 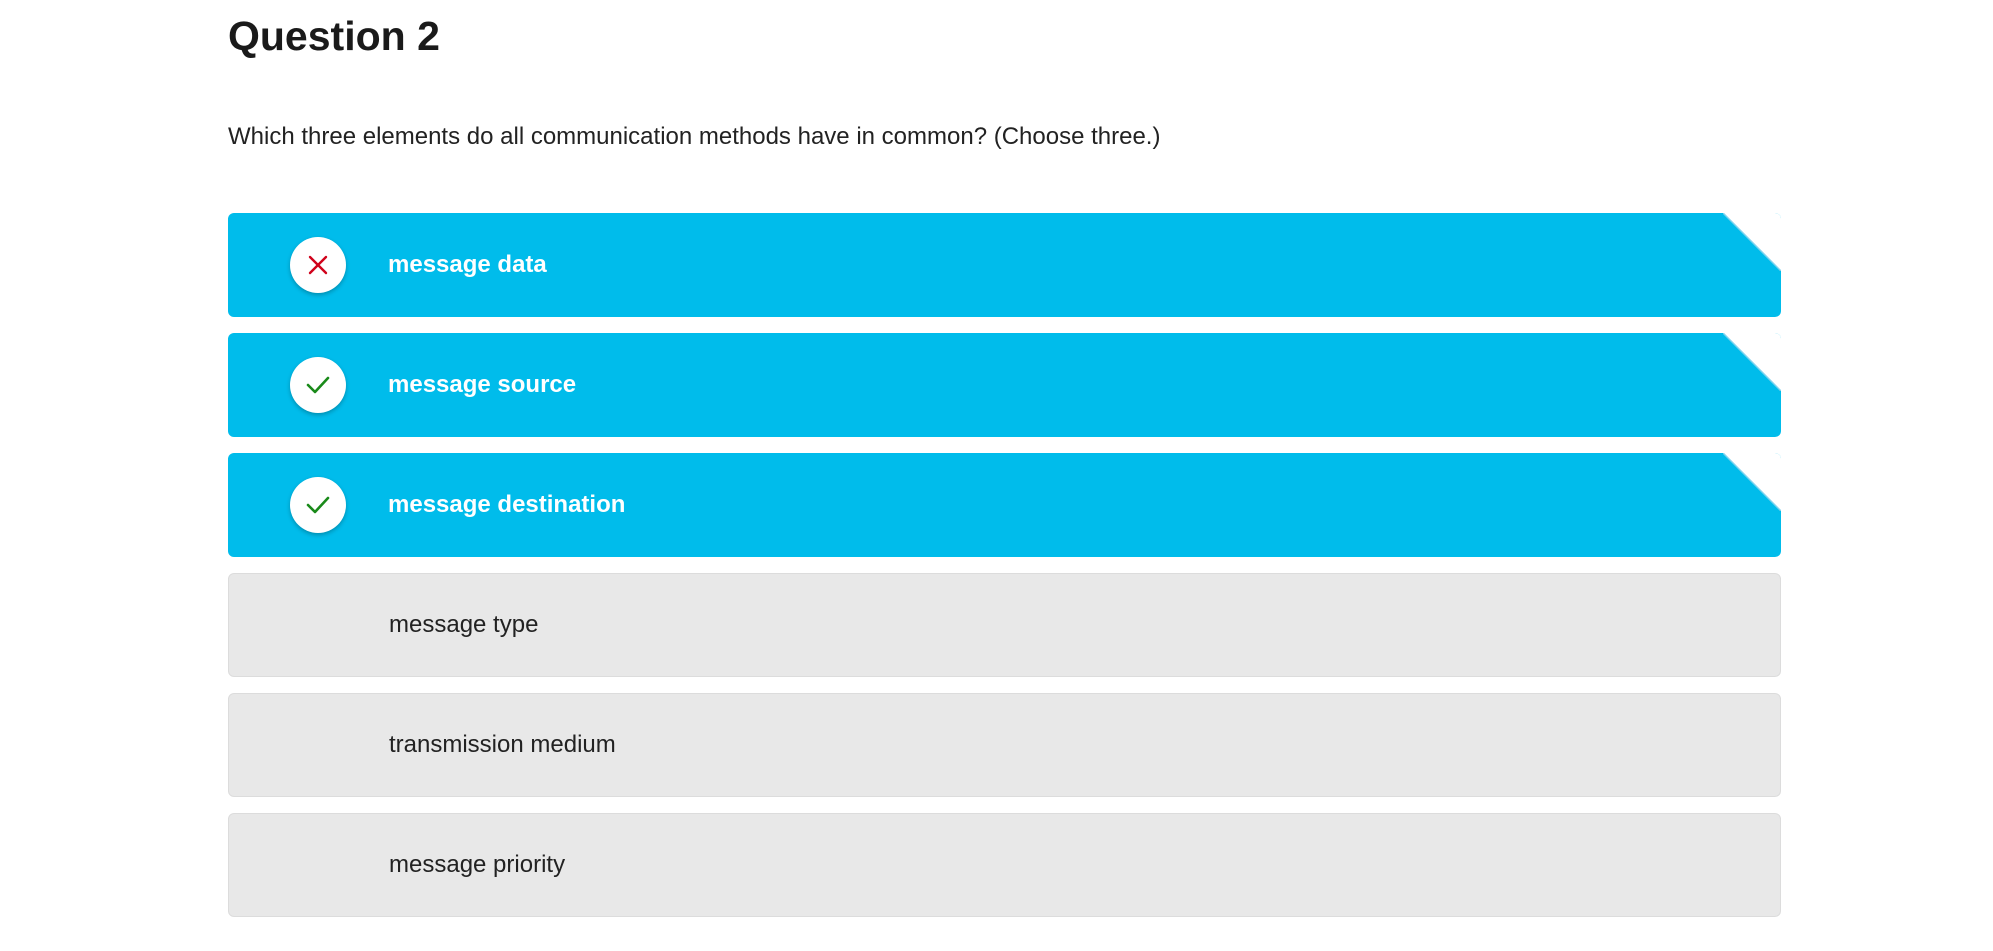 I want to click on incorrect-marker, so click(x=318, y=265).